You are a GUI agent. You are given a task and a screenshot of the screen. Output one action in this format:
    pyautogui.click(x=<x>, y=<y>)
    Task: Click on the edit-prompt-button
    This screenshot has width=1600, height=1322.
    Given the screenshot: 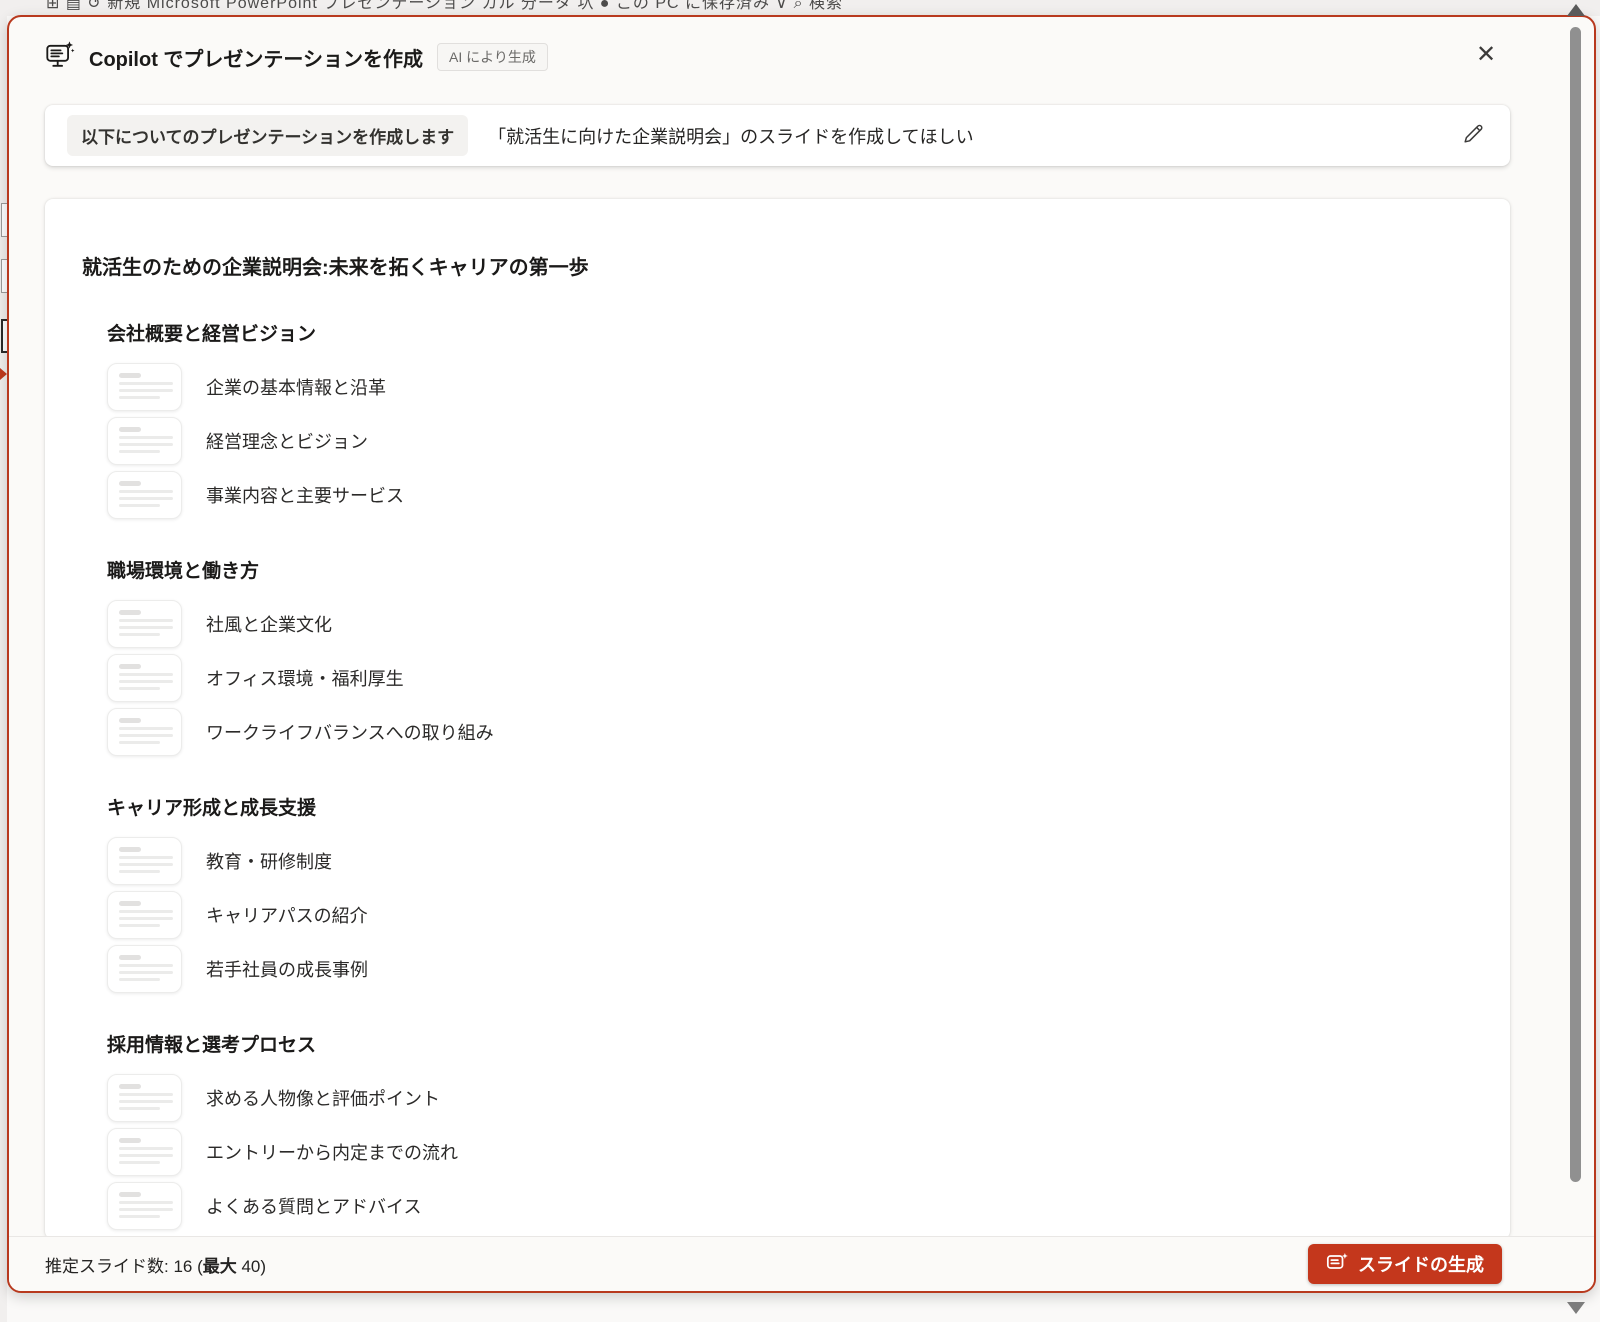 What is the action you would take?
    pyautogui.click(x=1473, y=136)
    